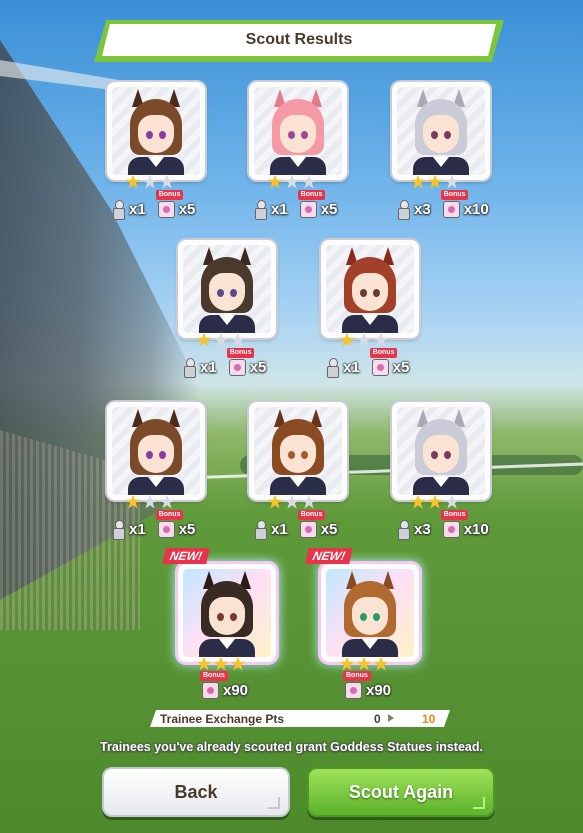 Image resolution: width=583 pixels, height=833 pixels. I want to click on header-banner: Scout Results, so click(299, 41).